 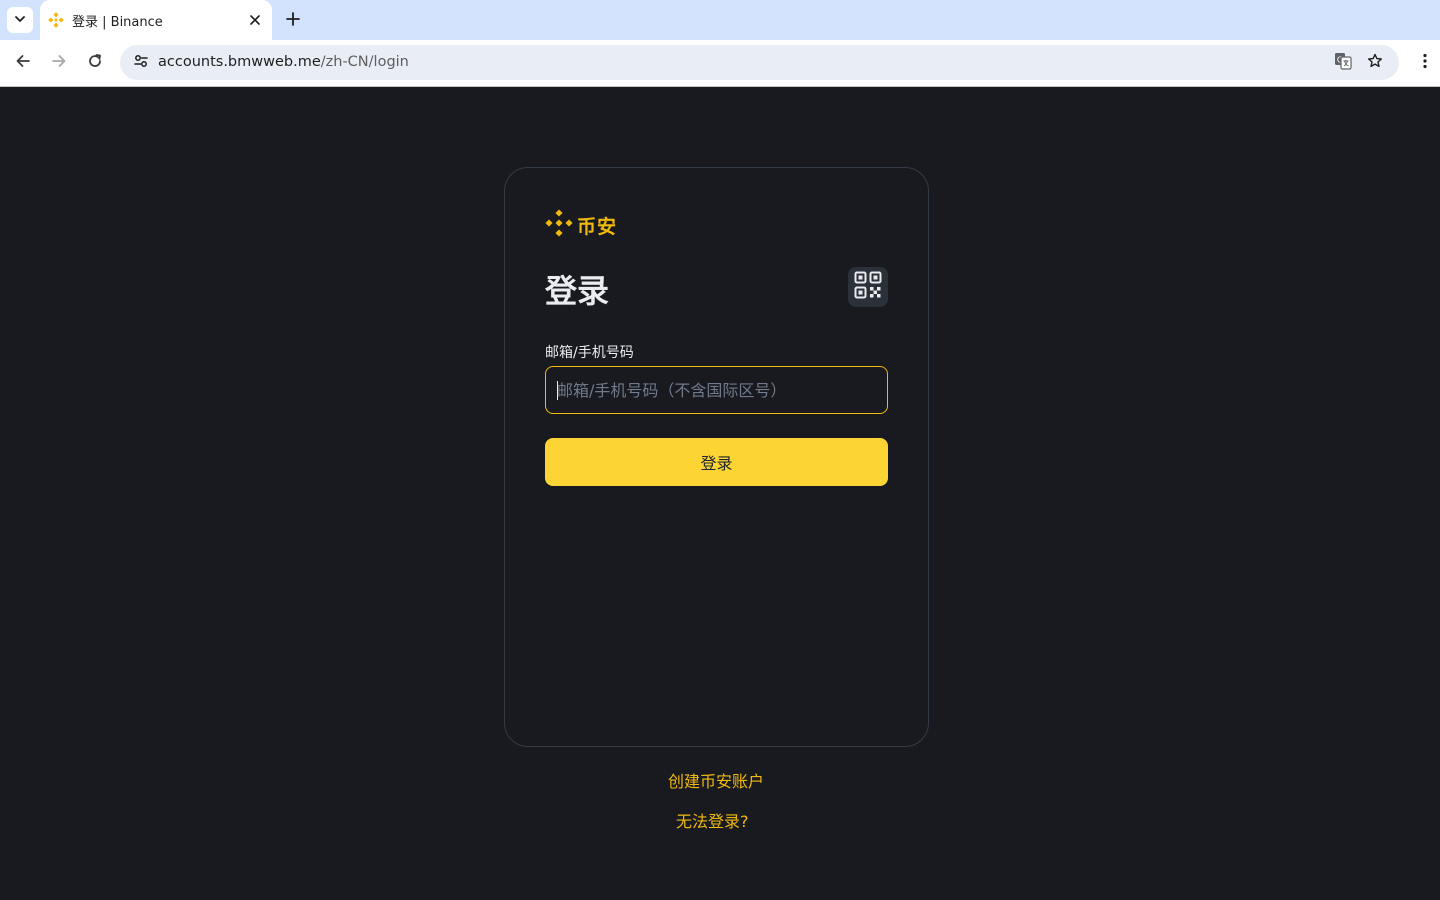 I want to click on reload-button, so click(x=95, y=63).